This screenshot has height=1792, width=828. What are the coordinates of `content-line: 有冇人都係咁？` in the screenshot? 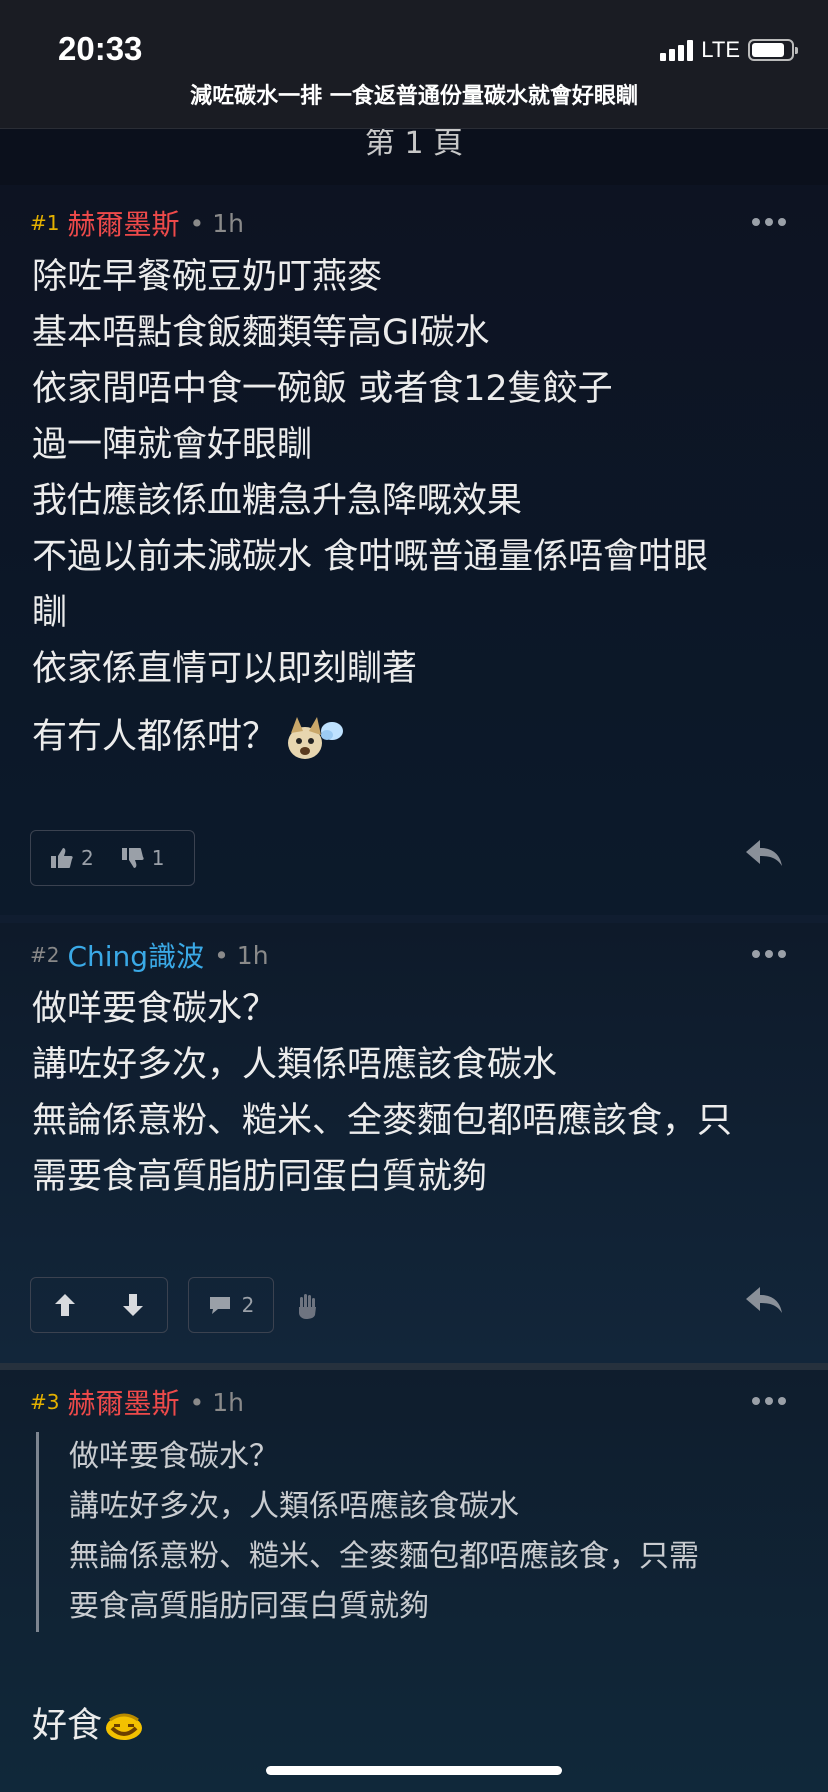 It's located at (415, 737).